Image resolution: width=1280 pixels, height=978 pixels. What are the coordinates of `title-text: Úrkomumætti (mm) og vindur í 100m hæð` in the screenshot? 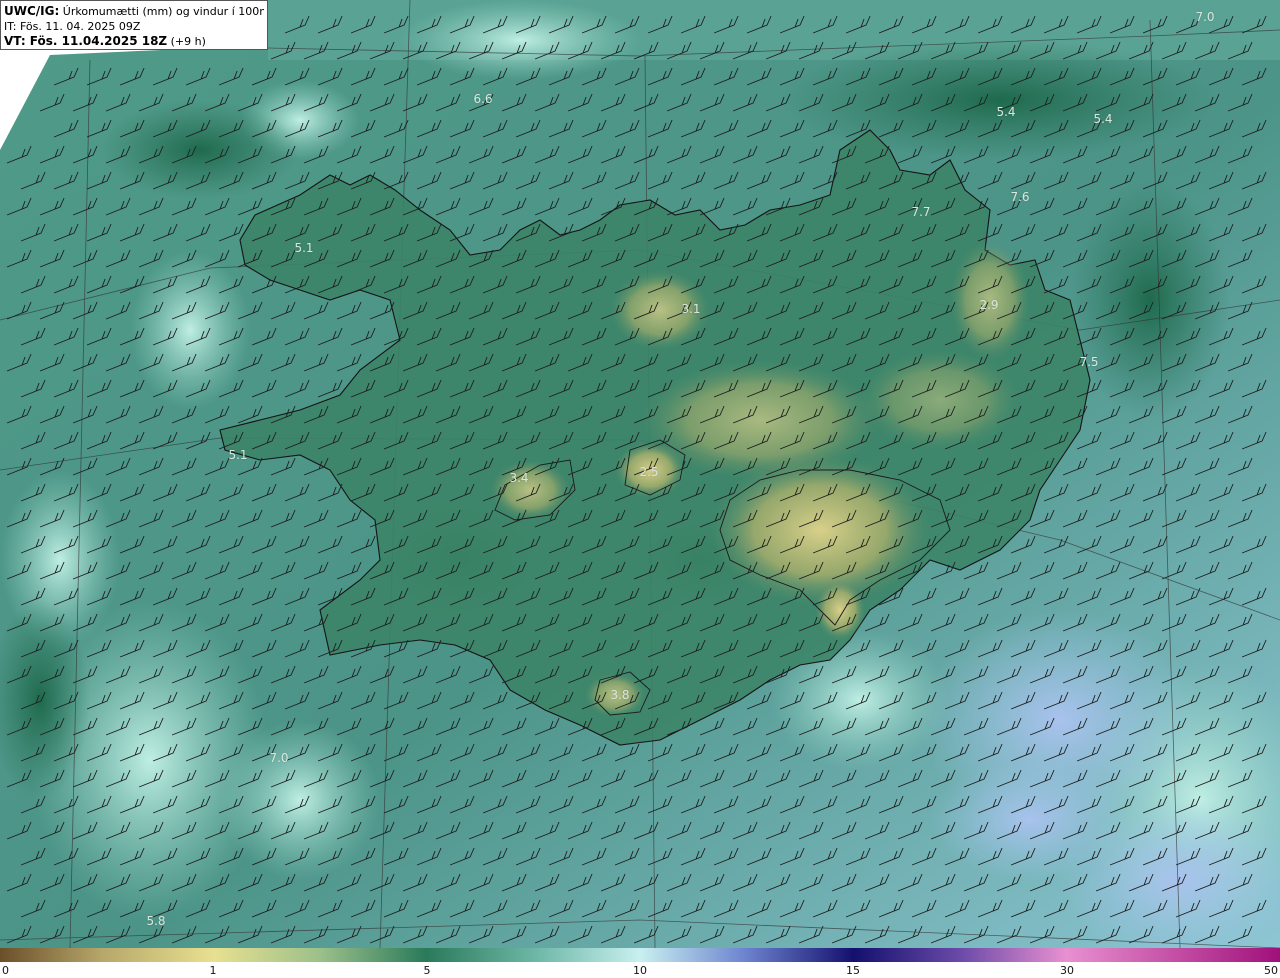 It's located at (163, 11).